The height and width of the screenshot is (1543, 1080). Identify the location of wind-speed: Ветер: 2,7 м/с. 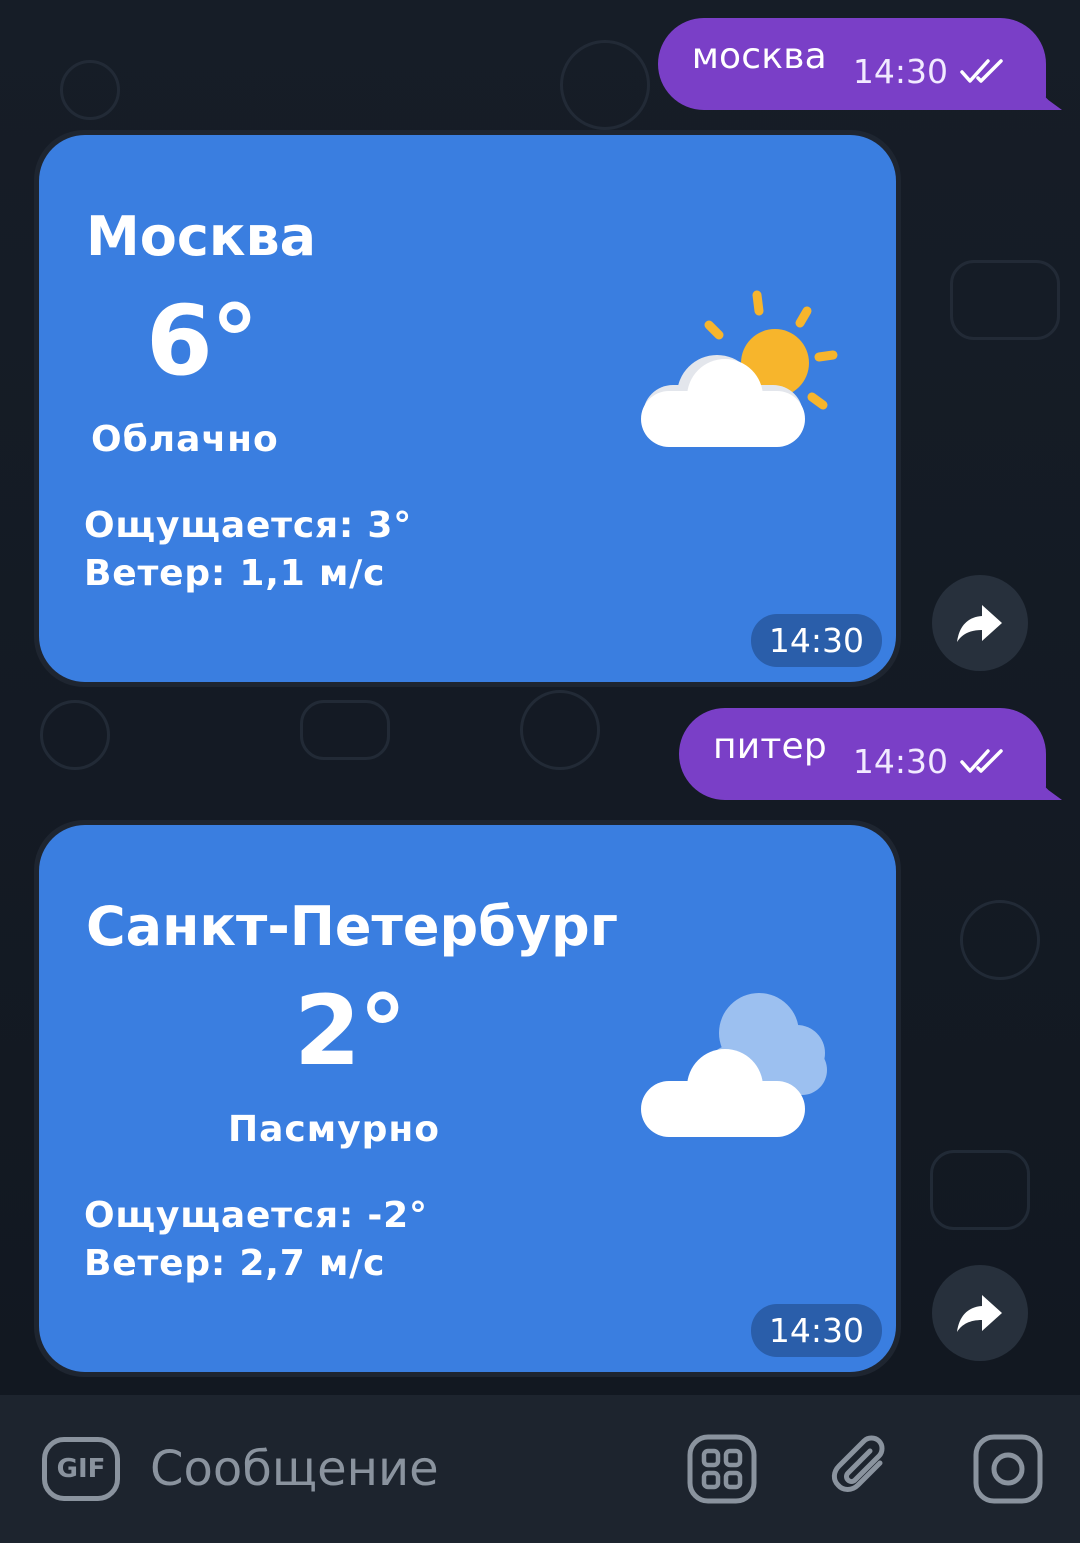
(235, 1263).